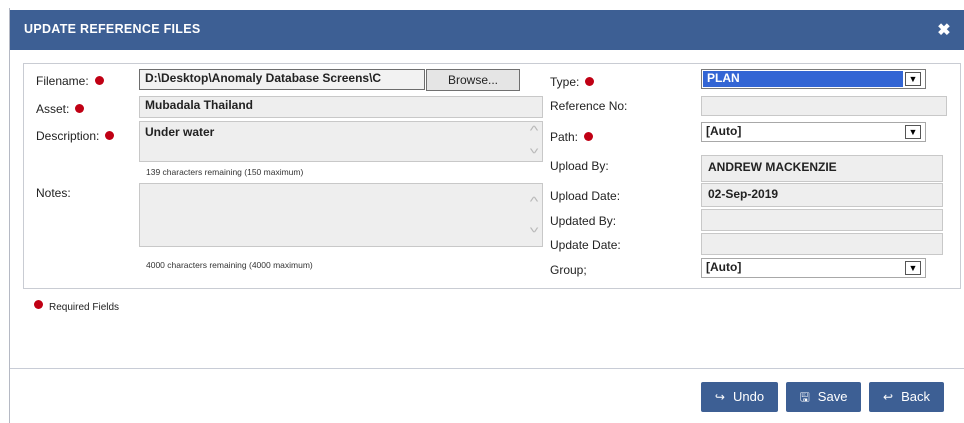 The width and height of the screenshot is (964, 423). Describe the element at coordinates (803, 79) in the screenshot. I see `type-value: PLAN` at that location.